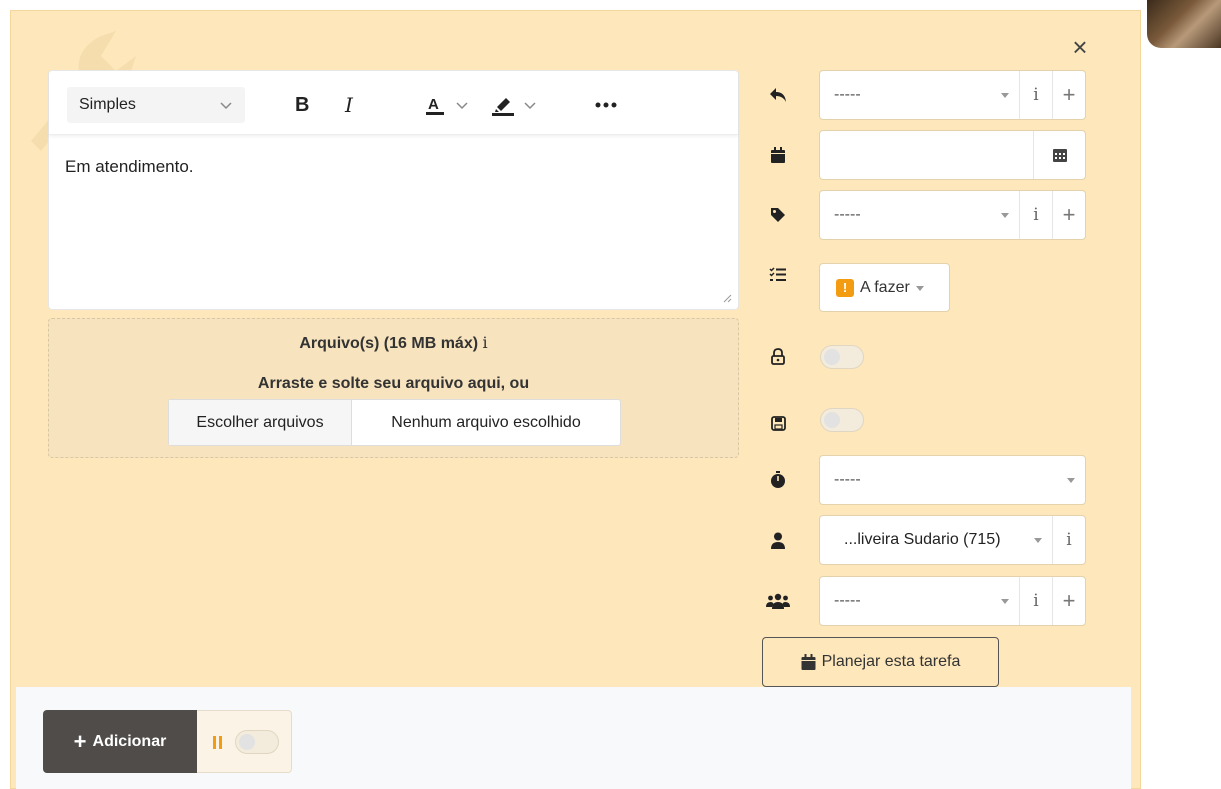  Describe the element at coordinates (845, 287) in the screenshot. I see `warning-icon: !` at that location.